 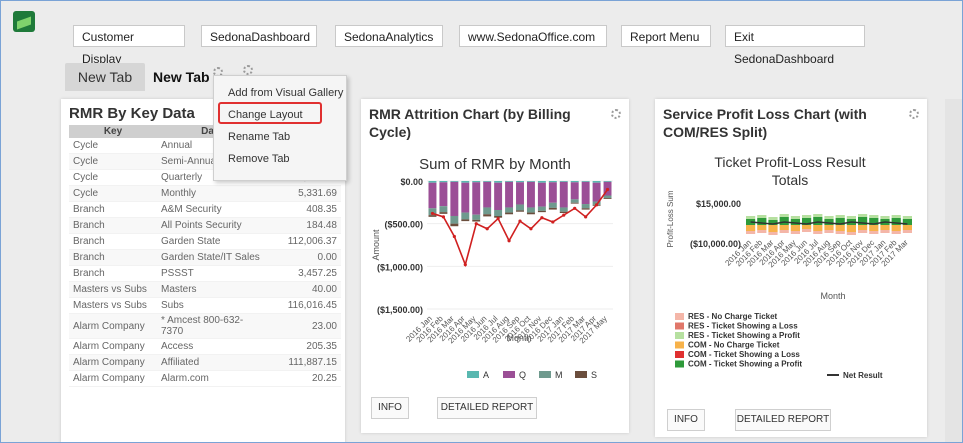 What do you see at coordinates (953, 270) in the screenshot?
I see `vertical-scrollbar` at bounding box center [953, 270].